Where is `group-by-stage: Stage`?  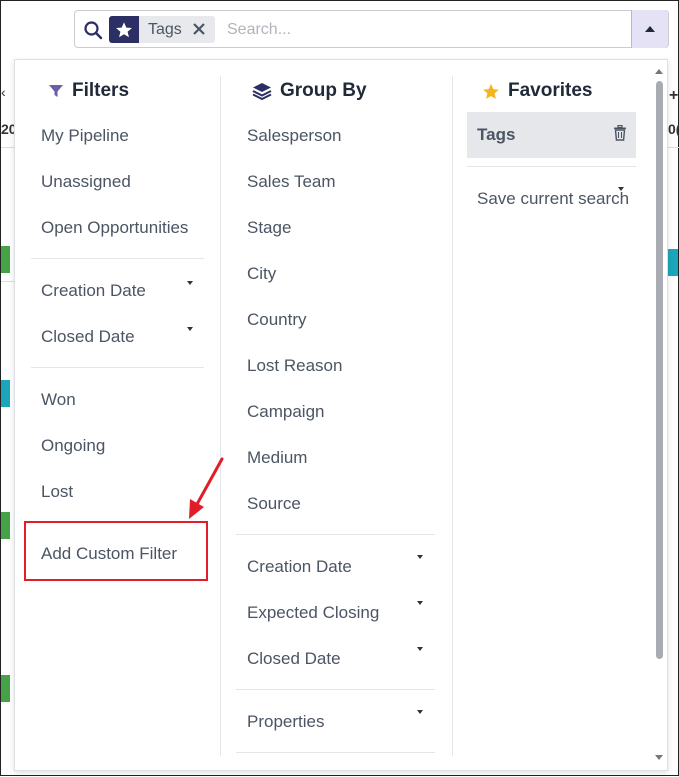
group-by-stage: Stage is located at coordinates (269, 228).